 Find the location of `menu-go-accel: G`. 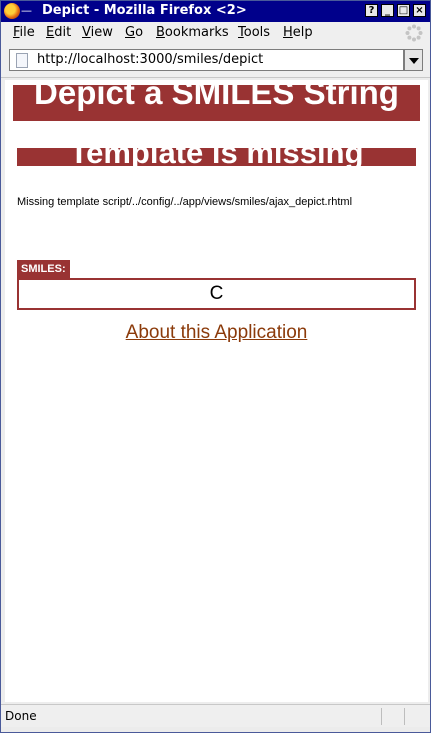

menu-go-accel: G is located at coordinates (130, 32).